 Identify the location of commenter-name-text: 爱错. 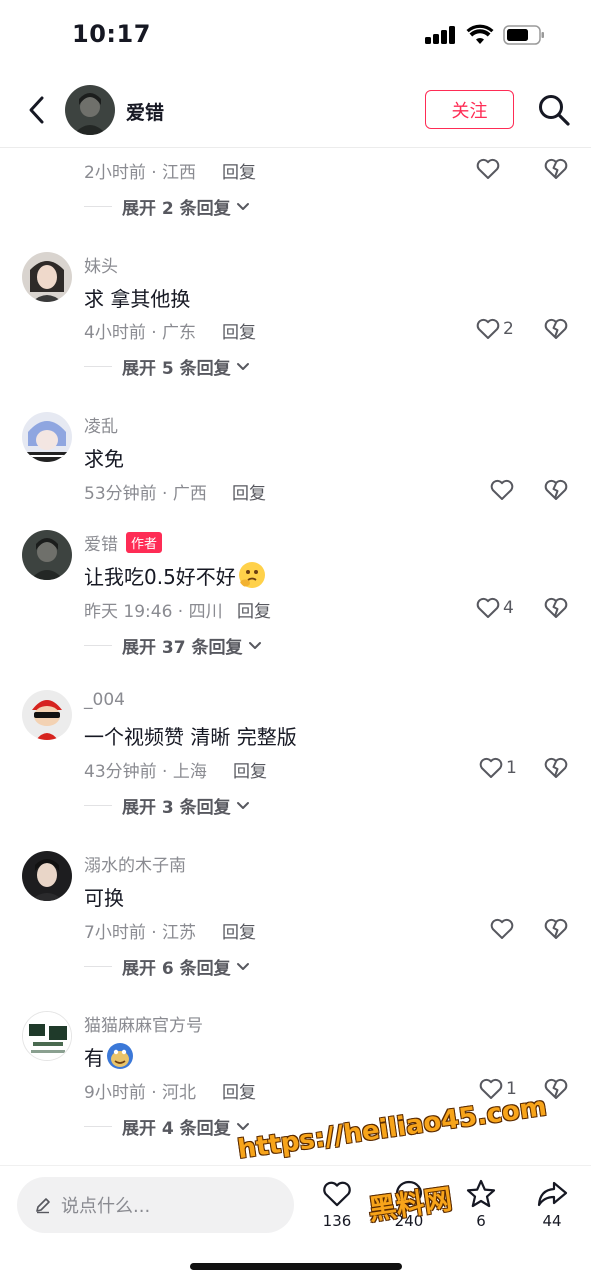
(101, 545).